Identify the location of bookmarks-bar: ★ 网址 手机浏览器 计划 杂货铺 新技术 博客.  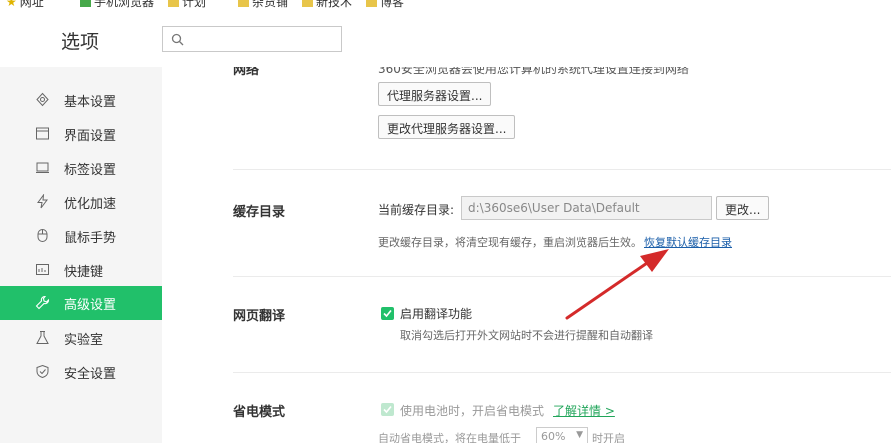
(445, 5).